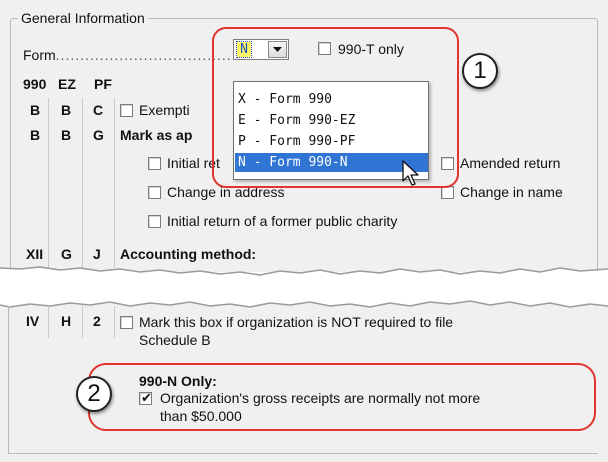  What do you see at coordinates (510, 163) in the screenshot?
I see `amended-return-label: Amended return` at bounding box center [510, 163].